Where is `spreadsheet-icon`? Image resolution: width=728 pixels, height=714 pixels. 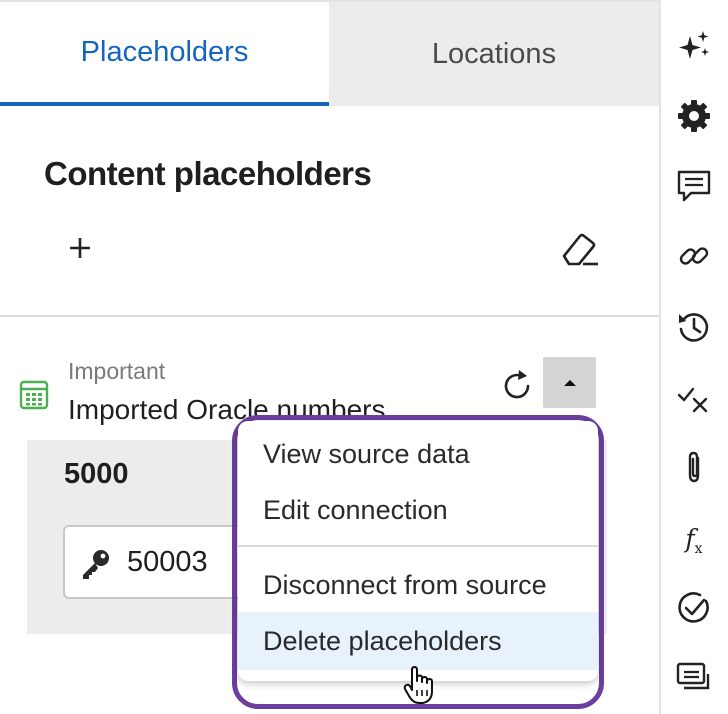
spreadsheet-icon is located at coordinates (34, 395).